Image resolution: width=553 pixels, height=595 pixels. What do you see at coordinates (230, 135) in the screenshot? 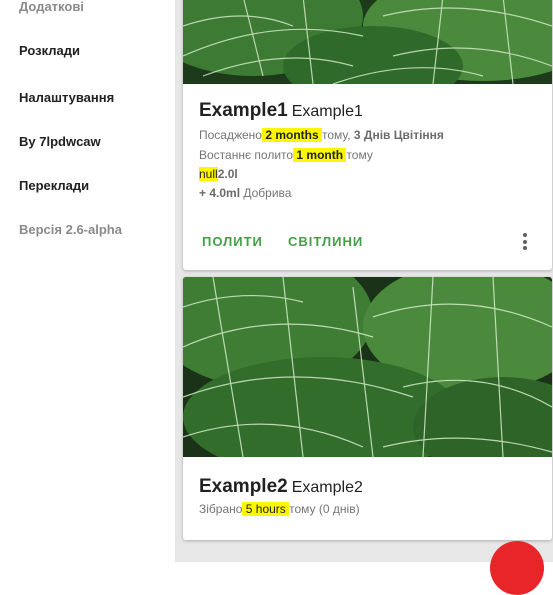
I see `planted-label: Посаджено` at bounding box center [230, 135].